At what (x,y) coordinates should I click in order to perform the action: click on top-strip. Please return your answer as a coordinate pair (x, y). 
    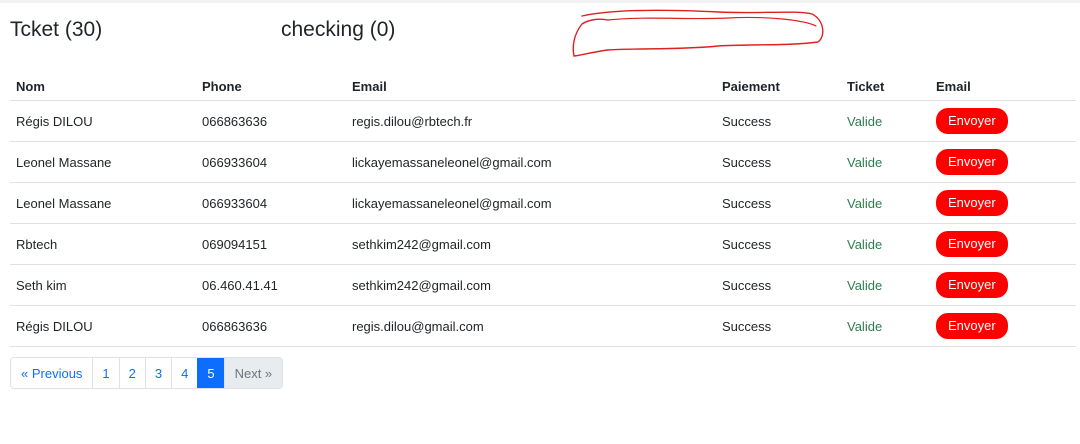
    Looking at the image, I should click on (540, 1).